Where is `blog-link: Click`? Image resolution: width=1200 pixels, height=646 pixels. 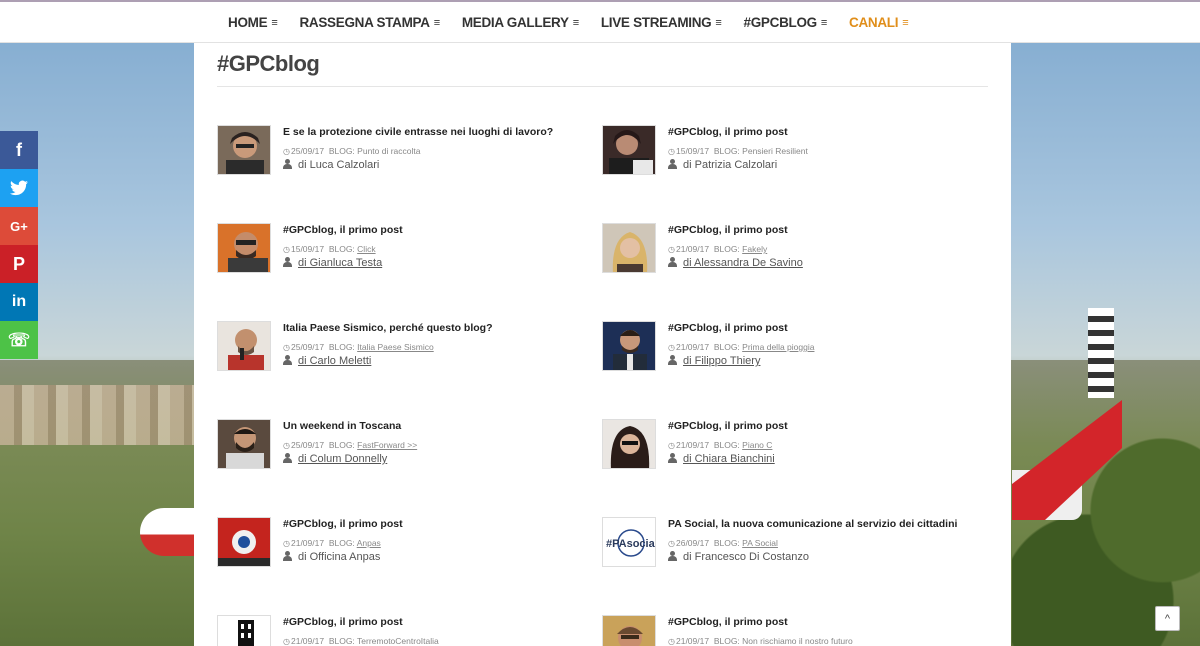
blog-link: Click is located at coordinates (366, 249).